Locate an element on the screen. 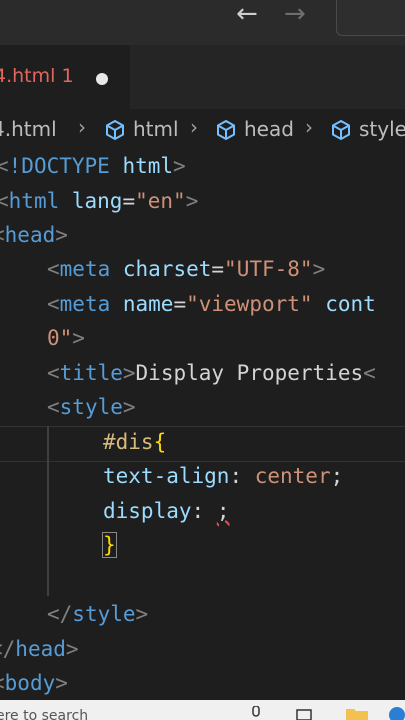  title-bar: ← → is located at coordinates (202, 22).